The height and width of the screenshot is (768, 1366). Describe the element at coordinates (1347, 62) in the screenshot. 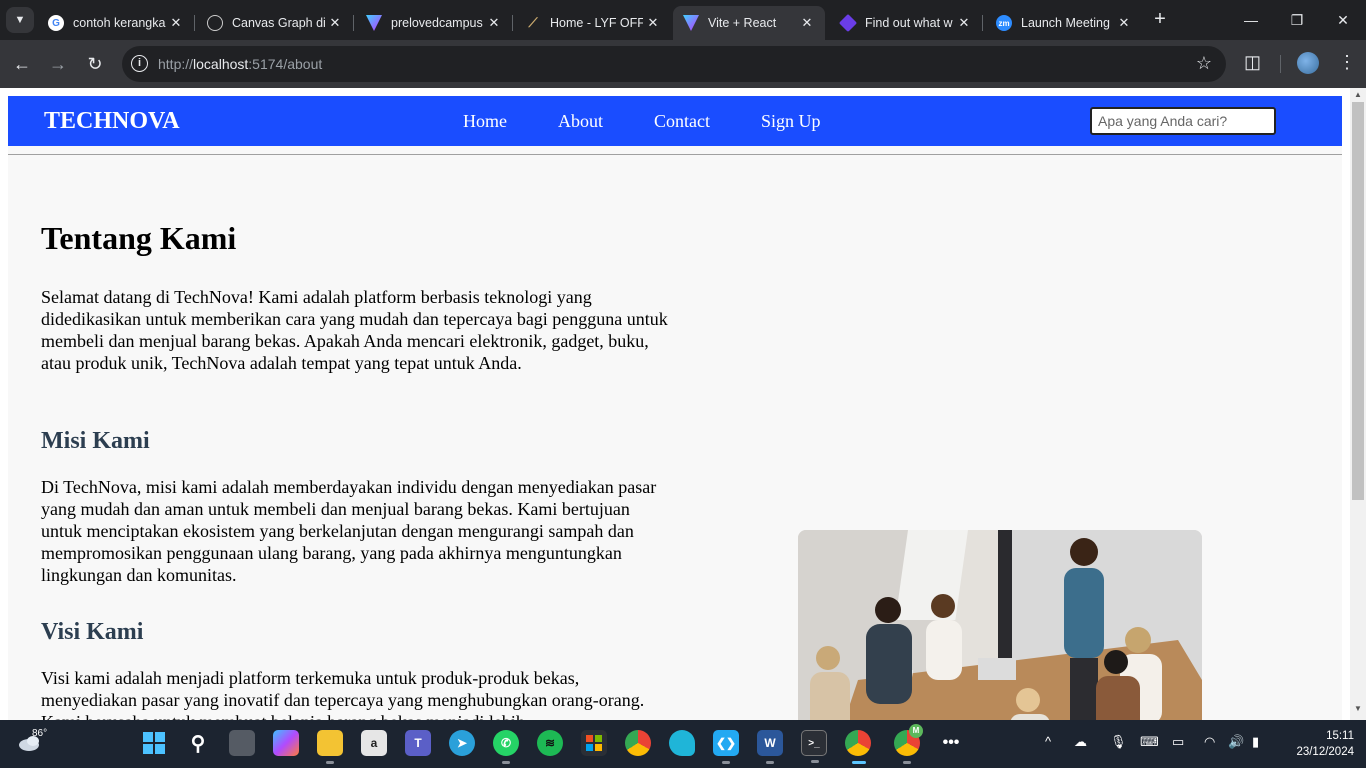

I see `menu-kebab-icon: ⋮` at that location.